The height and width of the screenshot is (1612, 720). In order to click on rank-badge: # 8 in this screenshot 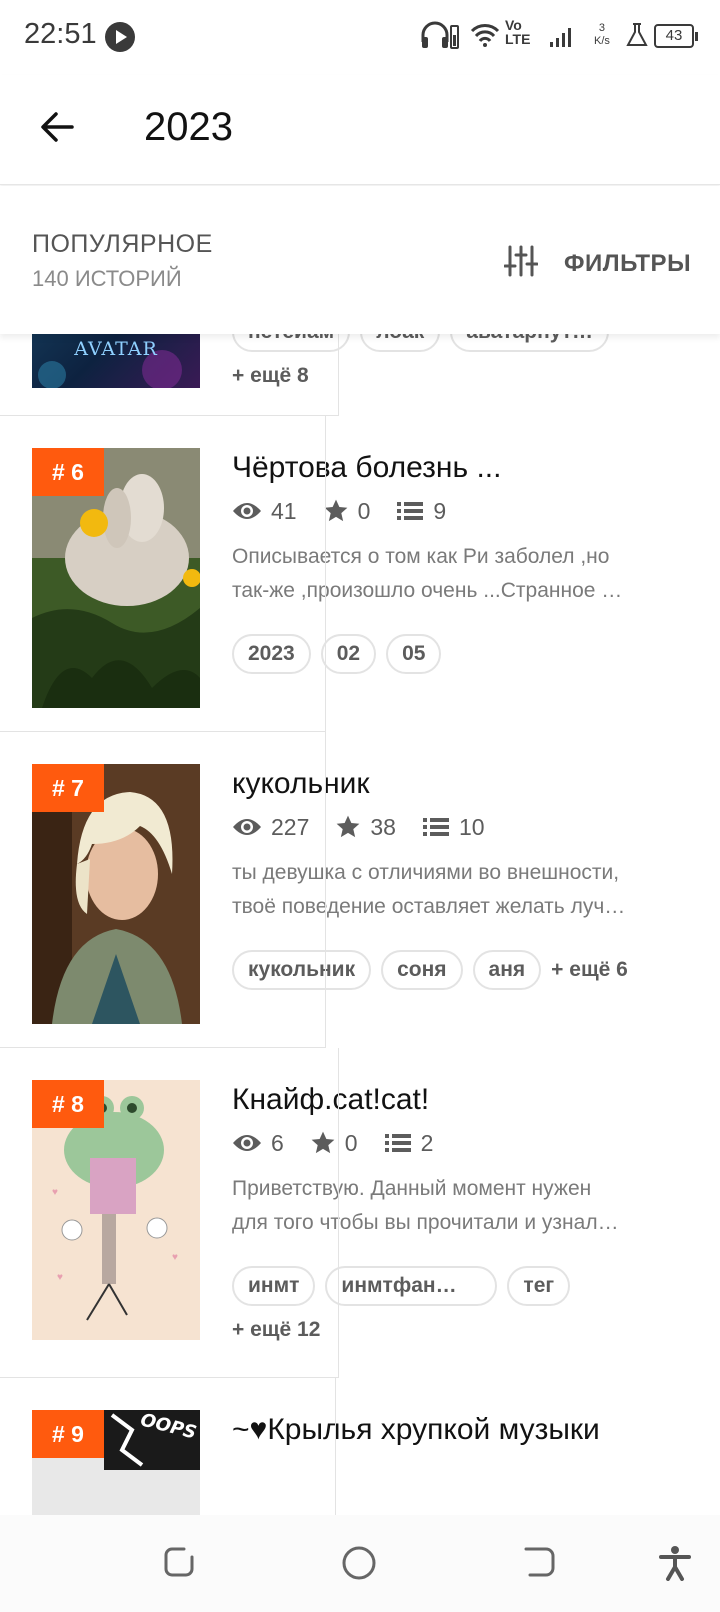, I will do `click(68, 1104)`.